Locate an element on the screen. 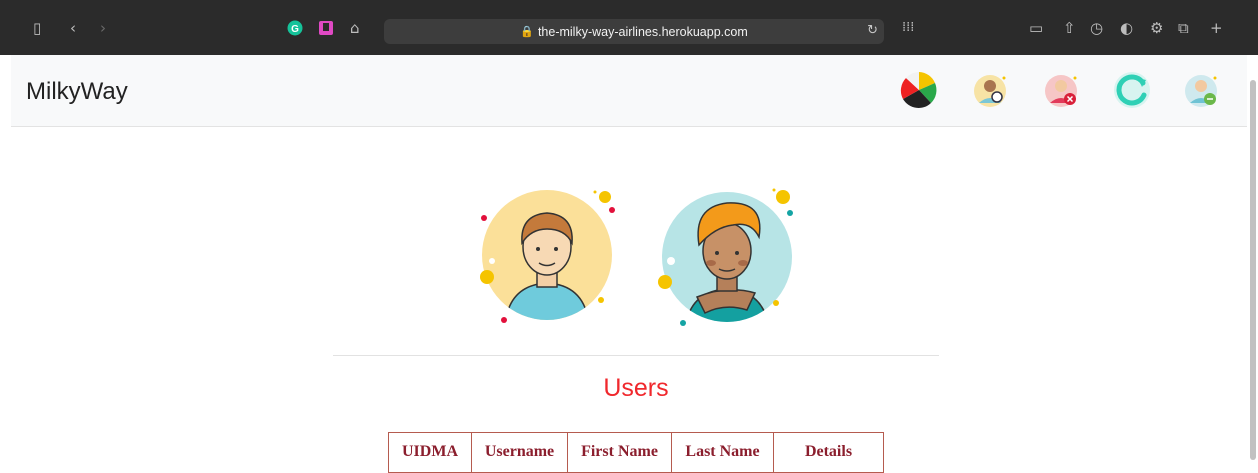  reader-icon: ▭ is located at coordinates (1036, 28).